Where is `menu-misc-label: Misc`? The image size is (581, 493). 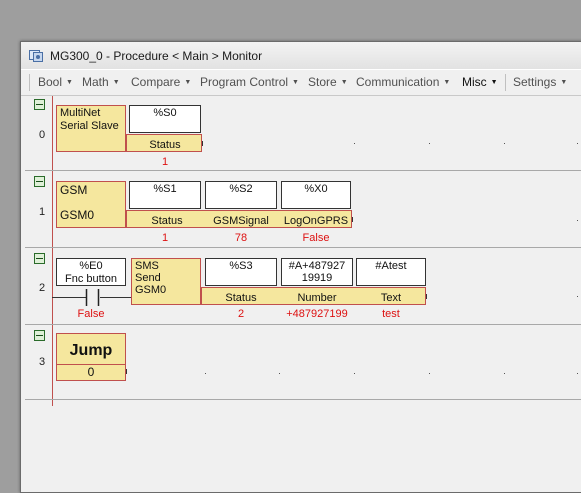
menu-misc-label: Misc is located at coordinates (474, 82).